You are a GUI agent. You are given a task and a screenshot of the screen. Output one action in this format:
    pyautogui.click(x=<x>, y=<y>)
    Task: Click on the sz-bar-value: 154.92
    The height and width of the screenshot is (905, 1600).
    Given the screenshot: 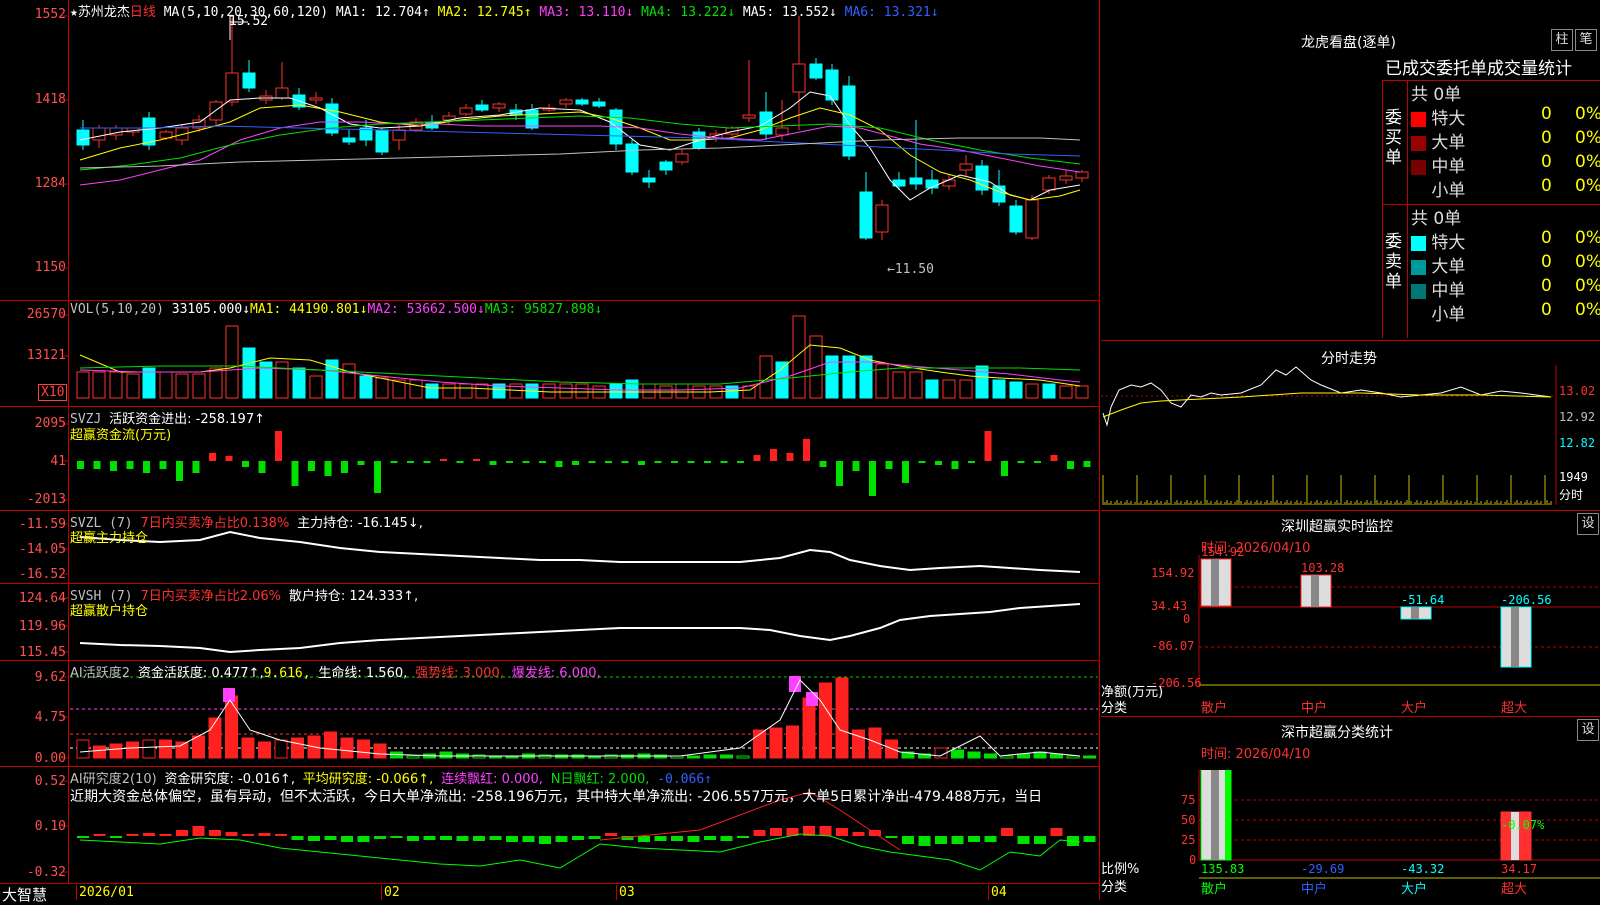 What is the action you would take?
    pyautogui.click(x=1223, y=552)
    